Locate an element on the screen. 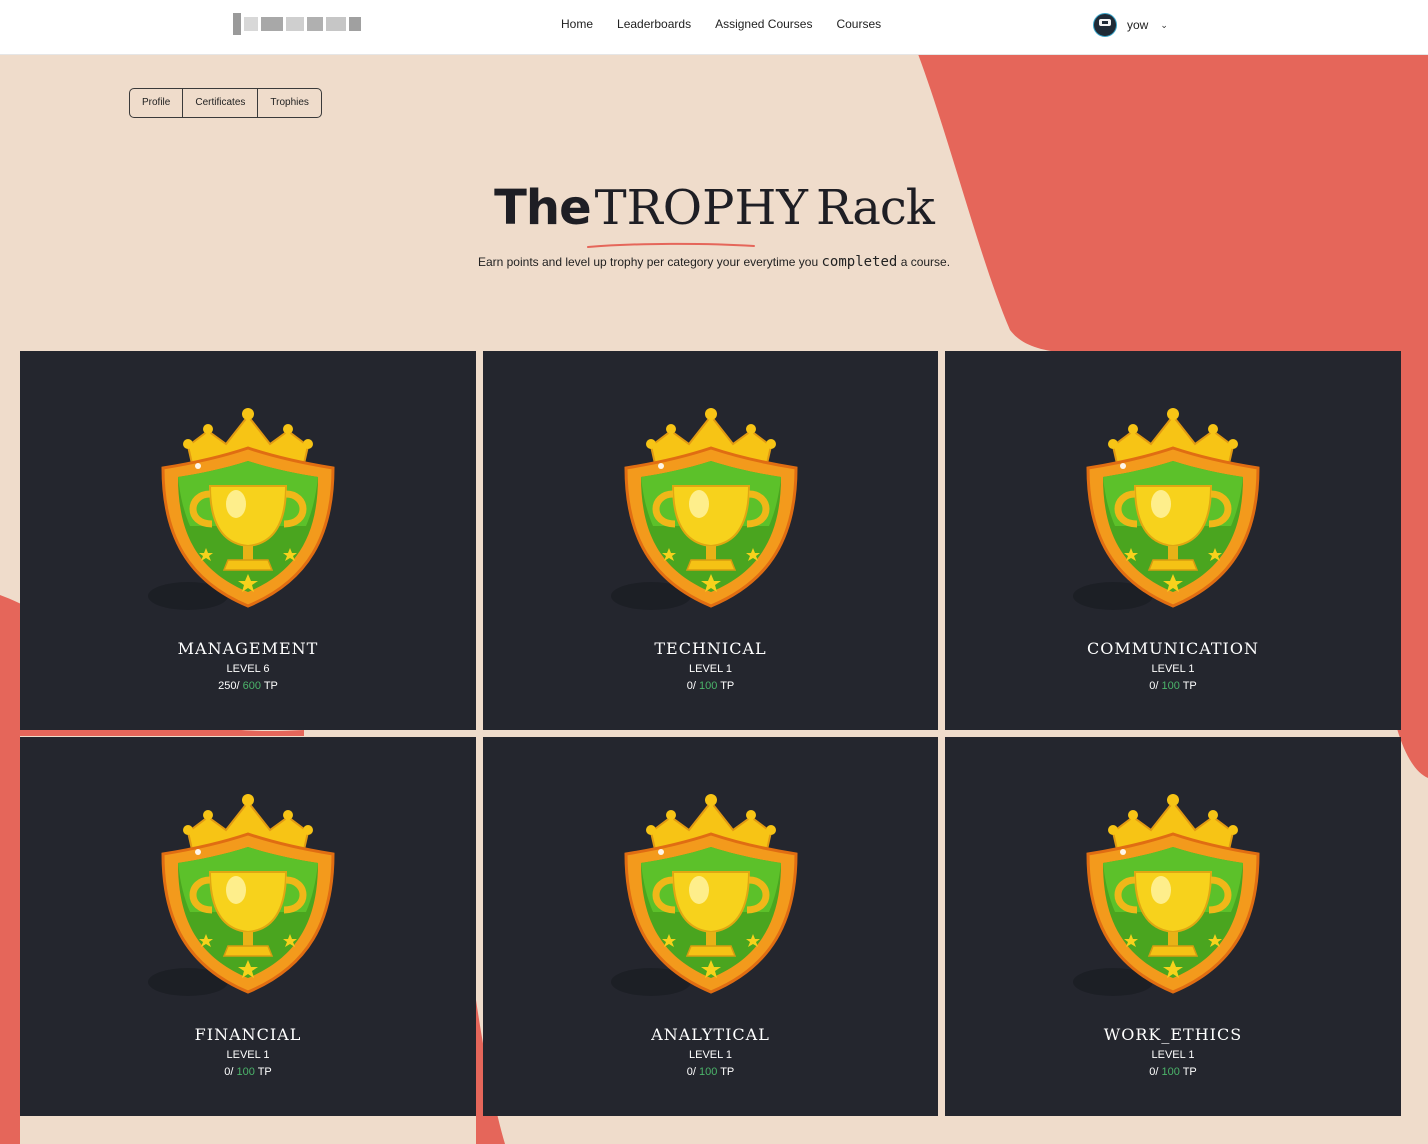 This screenshot has width=1428, height=1144. trophy-points-max: 600 is located at coordinates (251, 686).